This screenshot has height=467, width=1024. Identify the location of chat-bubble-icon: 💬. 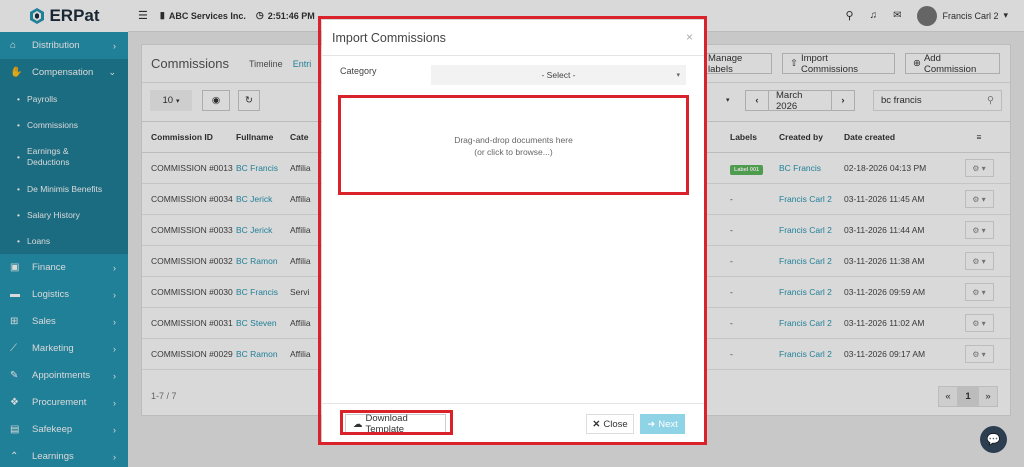
(993, 439).